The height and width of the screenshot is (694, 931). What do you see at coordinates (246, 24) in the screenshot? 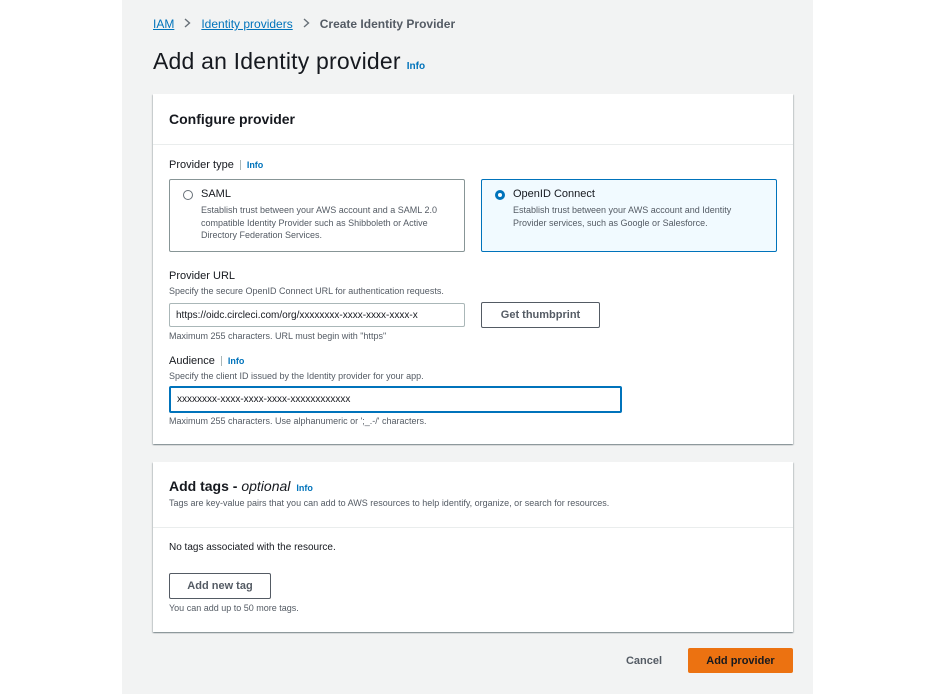
I see `breadcrumb-link-identity-providers: Identity providers` at bounding box center [246, 24].